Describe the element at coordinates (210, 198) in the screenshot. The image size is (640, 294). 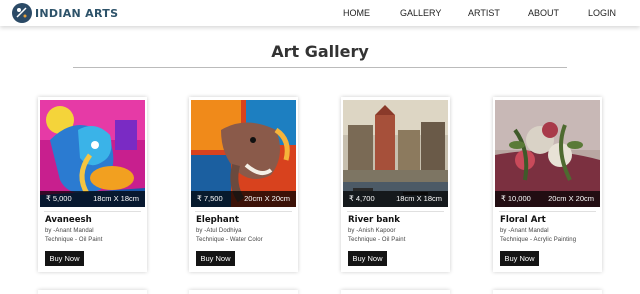
I see `price-tag: ₹ 7,500` at that location.